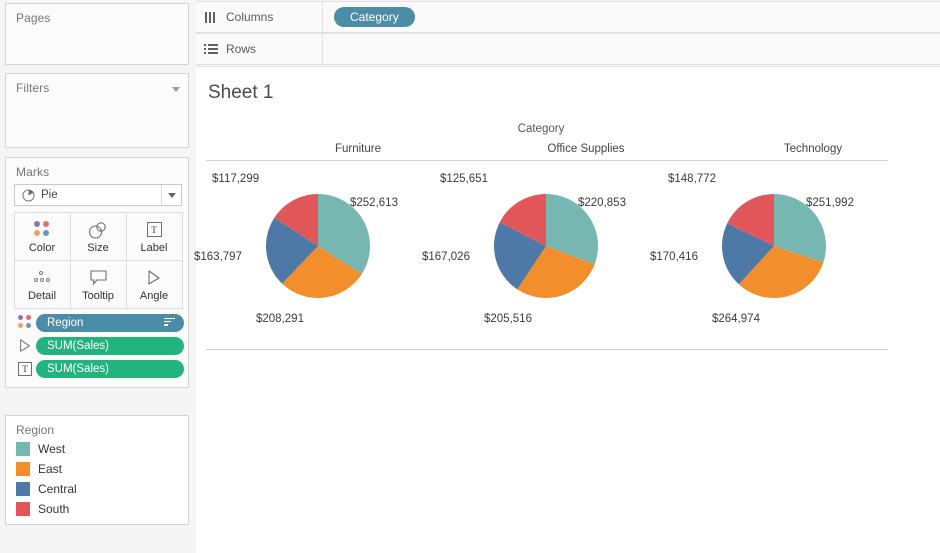  I want to click on columns-pill-category: Category, so click(374, 17).